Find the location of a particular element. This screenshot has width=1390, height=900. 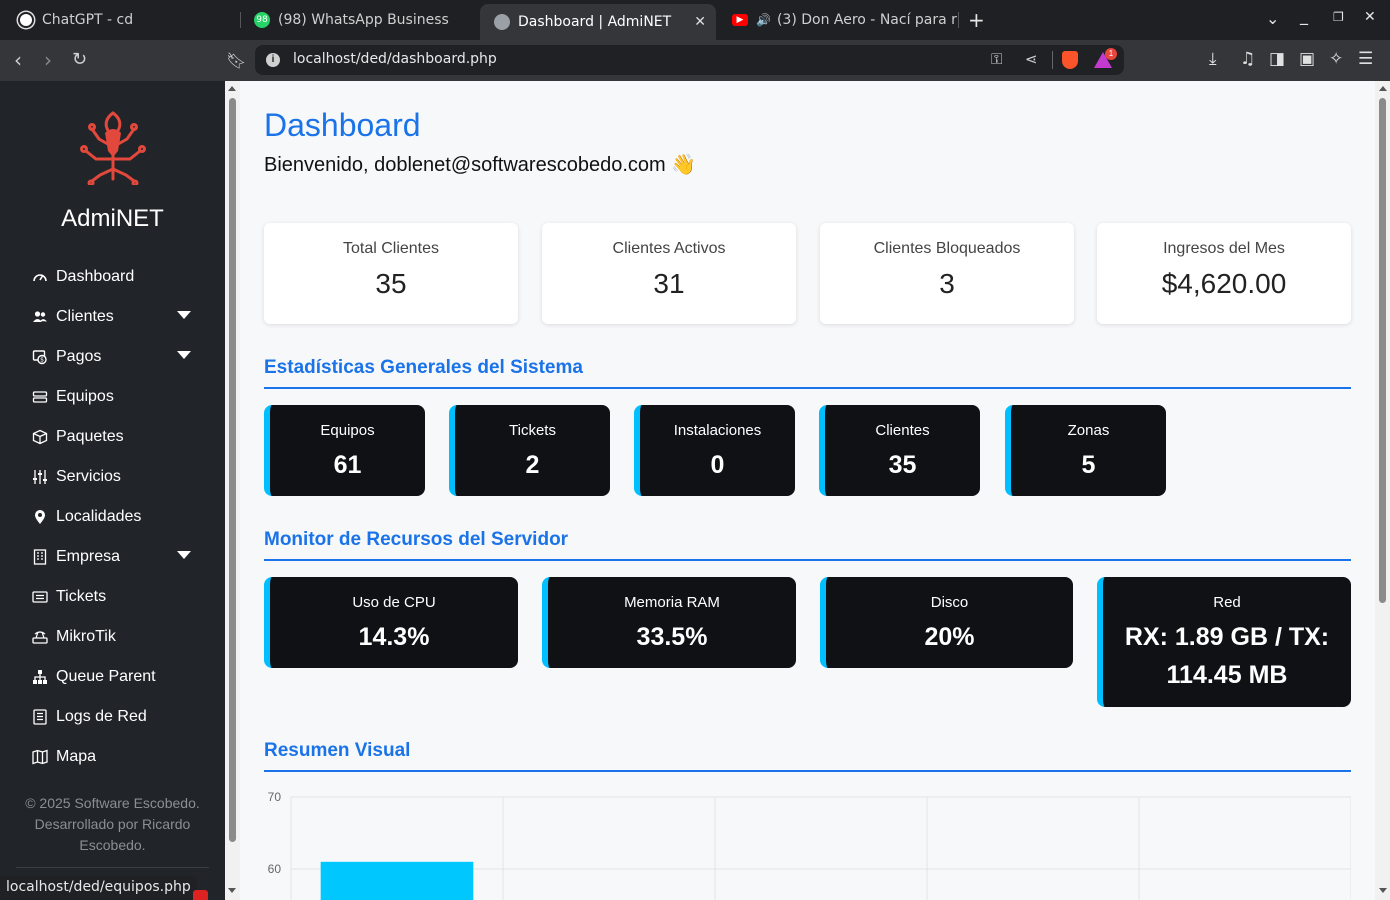

adminet-logo-icon is located at coordinates (113, 148).